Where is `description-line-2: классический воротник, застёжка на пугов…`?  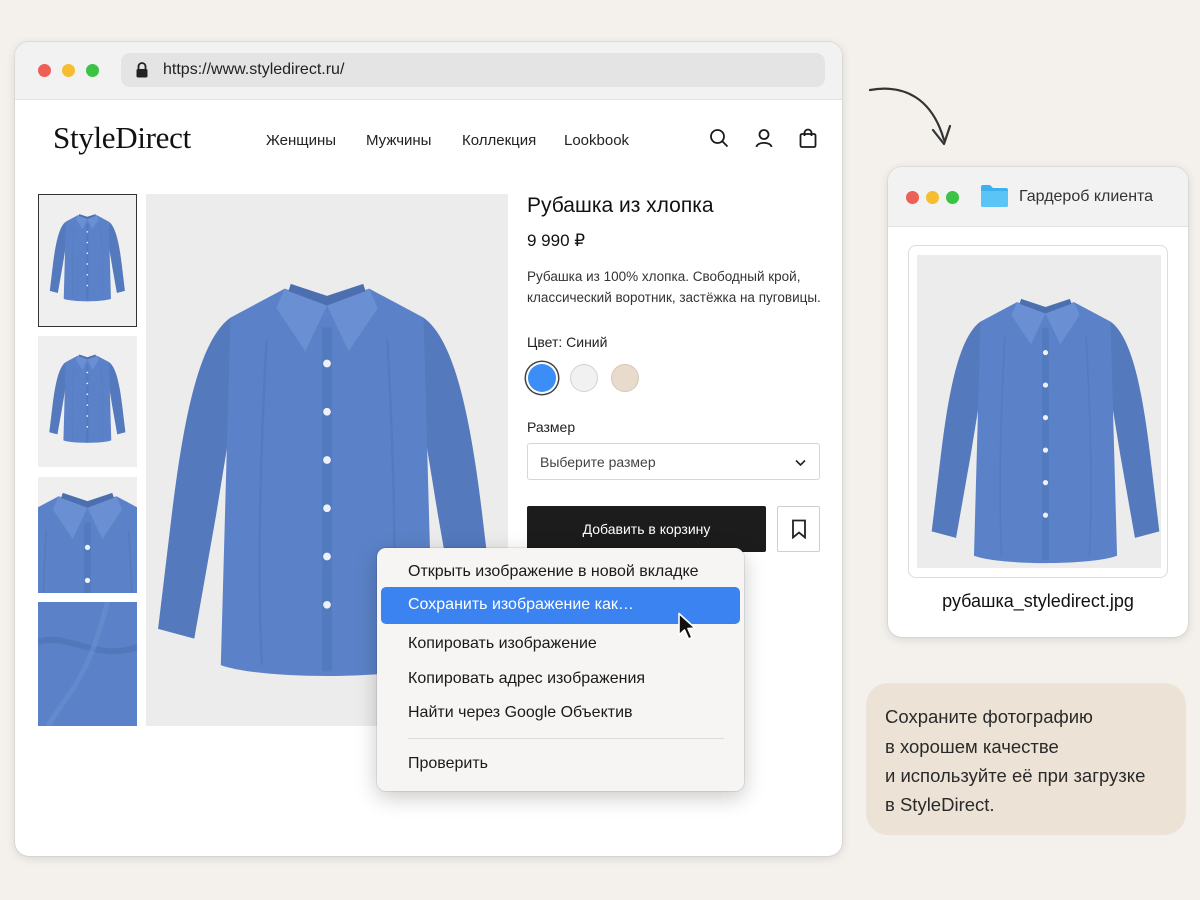
description-line-2: классический воротник, застёжка на пугов… is located at coordinates (674, 297).